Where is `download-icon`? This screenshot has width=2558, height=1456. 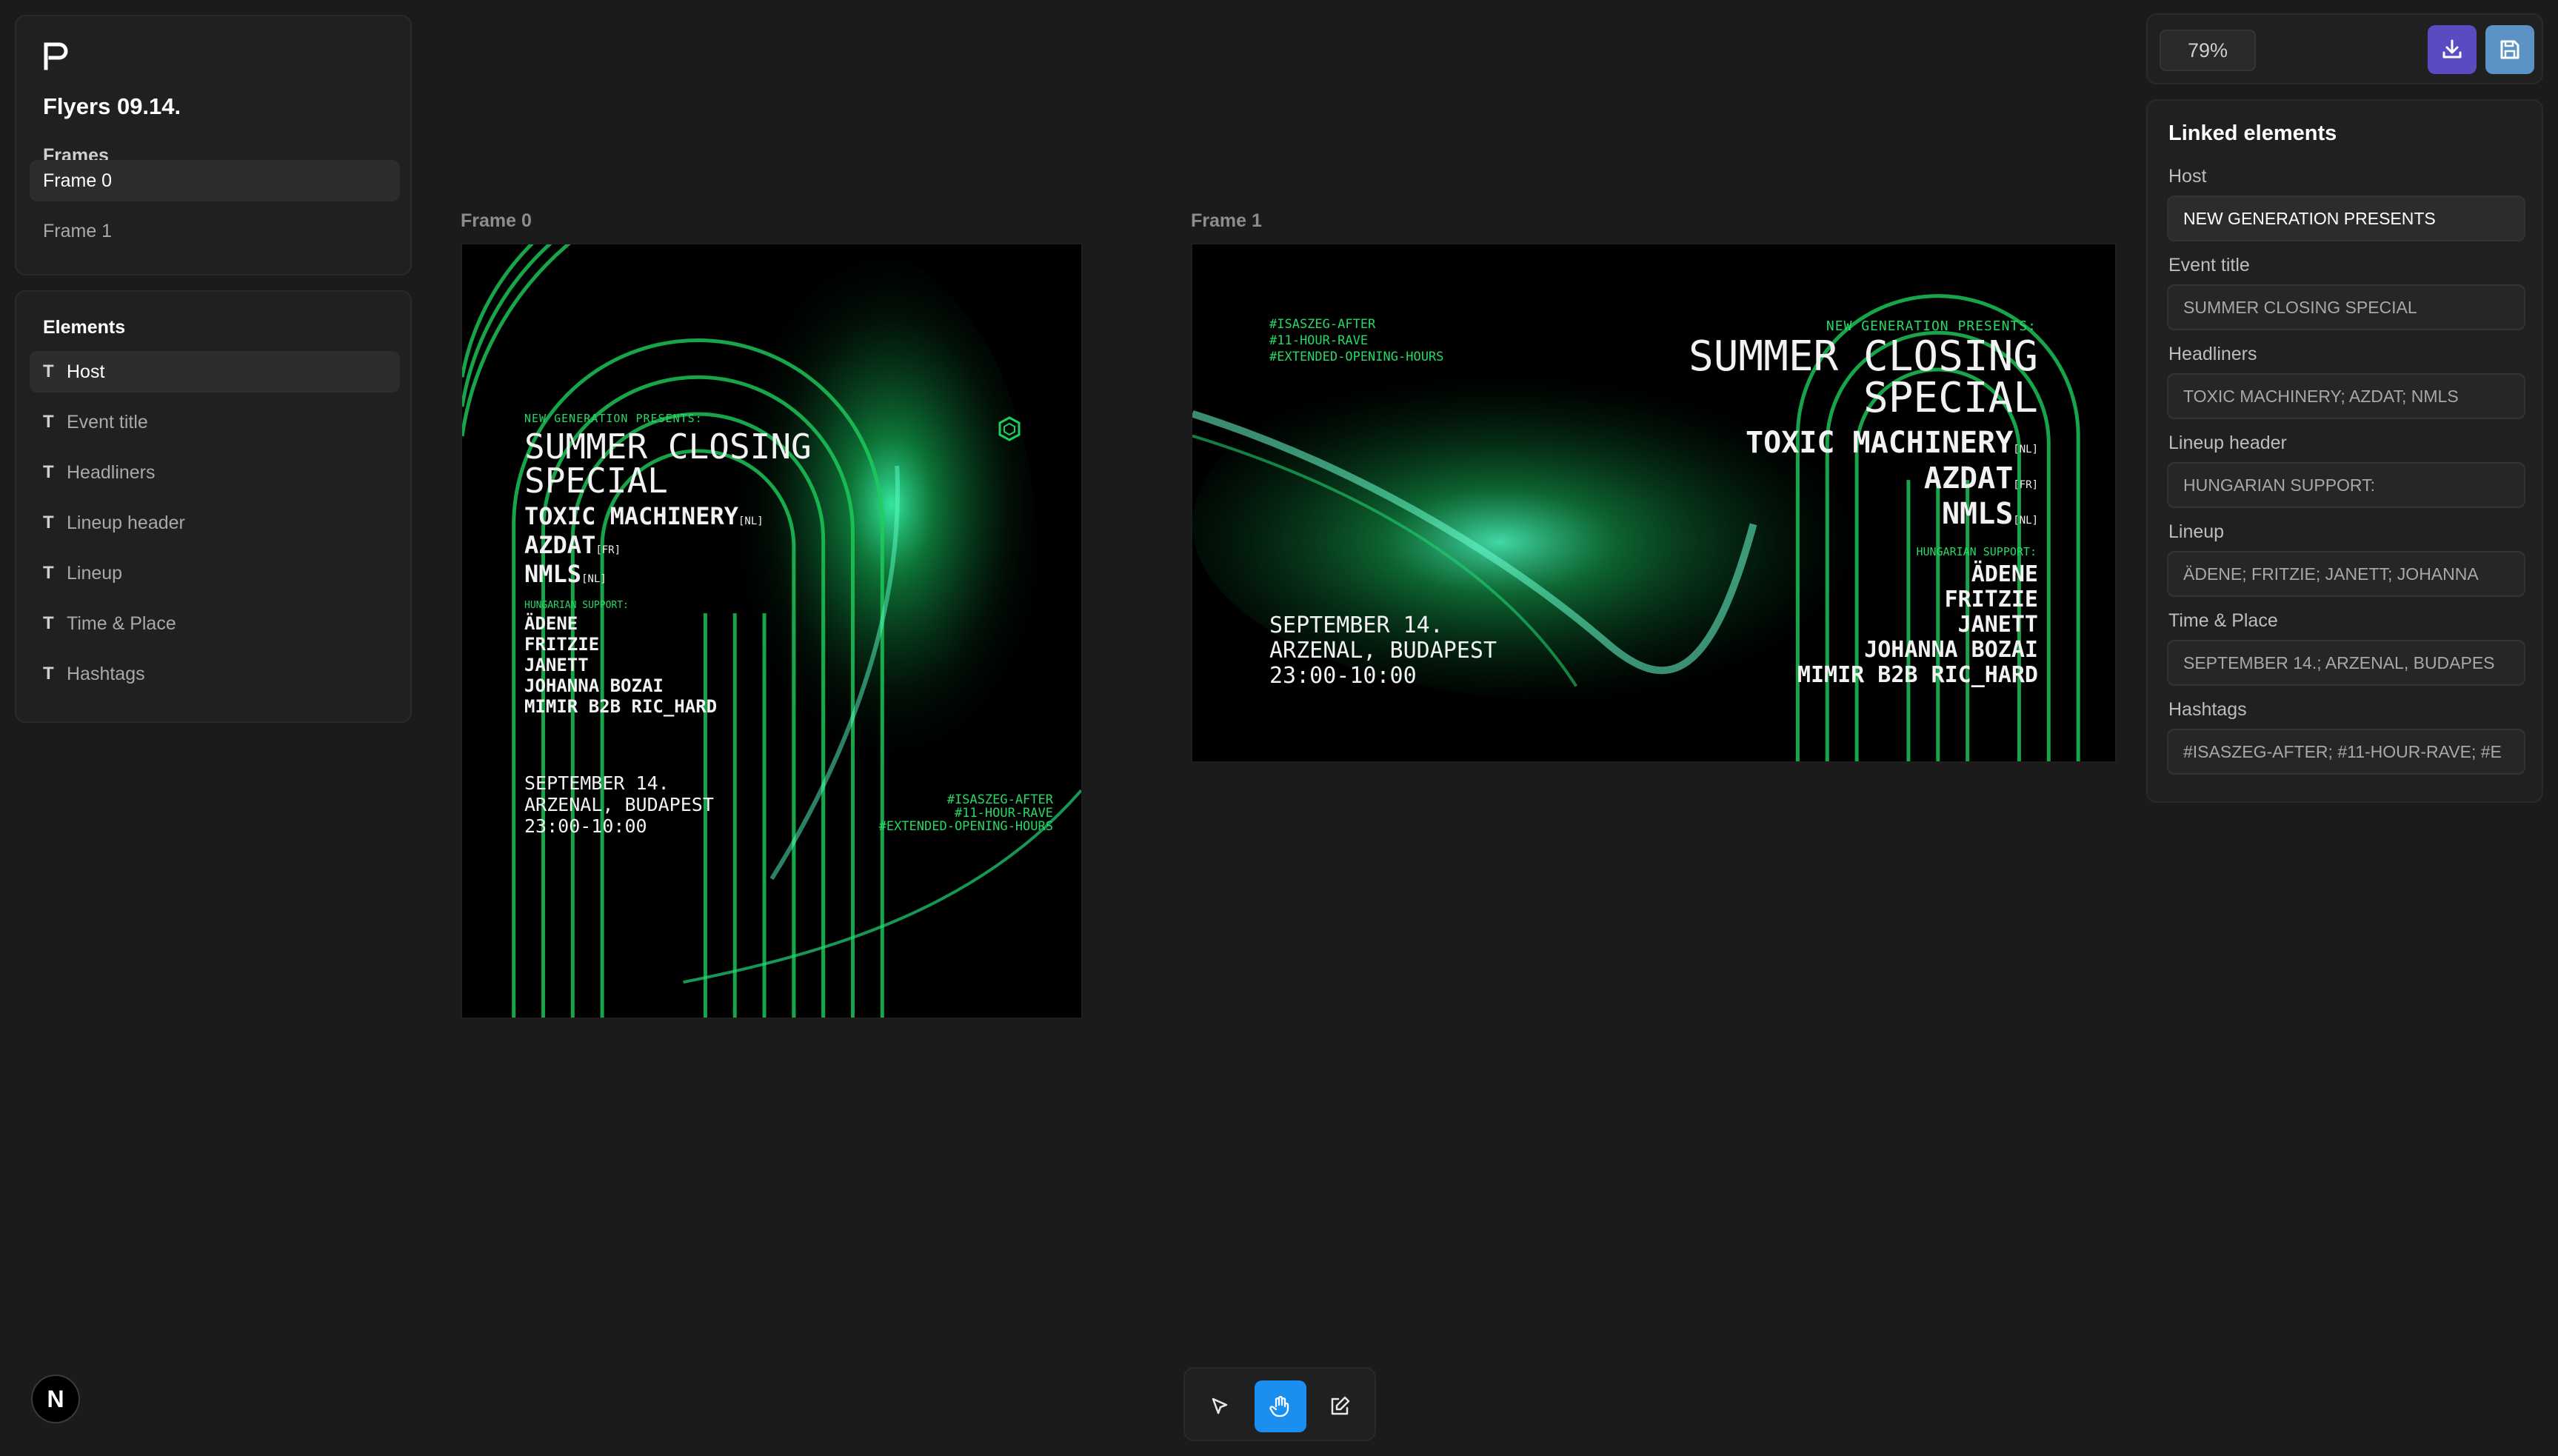 download-icon is located at coordinates (2452, 49).